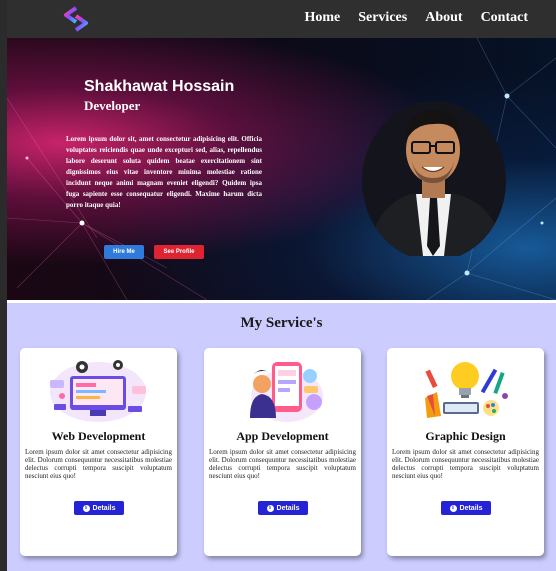  What do you see at coordinates (286, 392) in the screenshot?
I see `app-development-illustration` at bounding box center [286, 392].